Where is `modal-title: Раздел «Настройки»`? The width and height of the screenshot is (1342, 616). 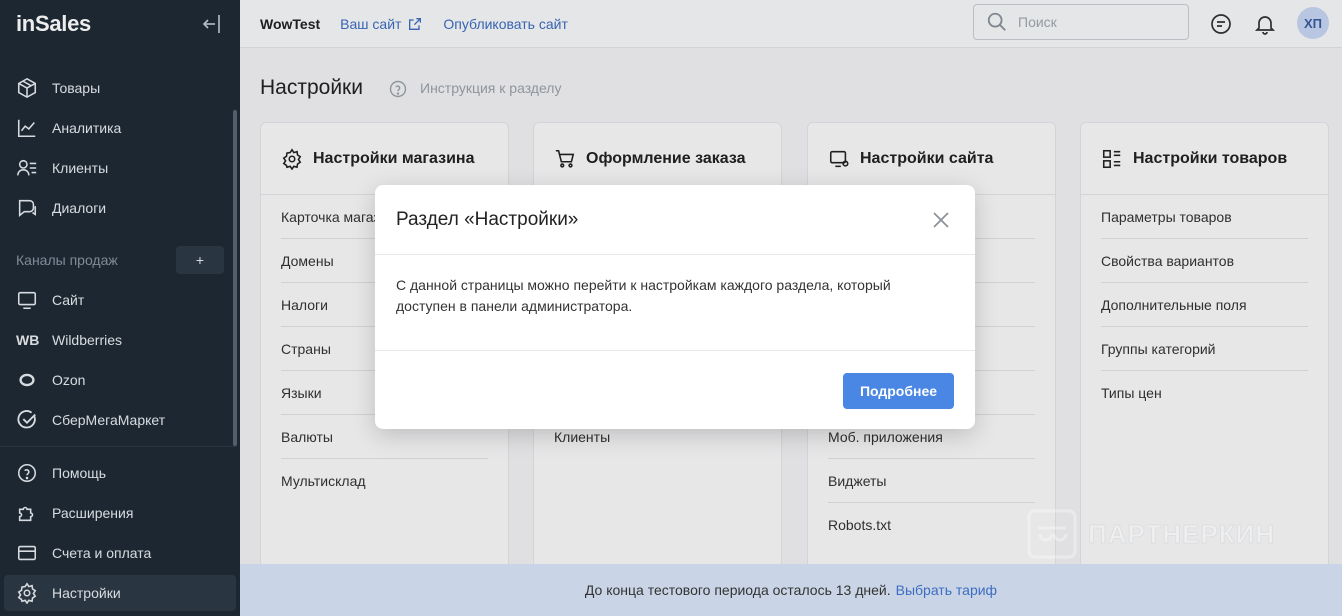 modal-title: Раздел «Настройки» is located at coordinates (487, 219).